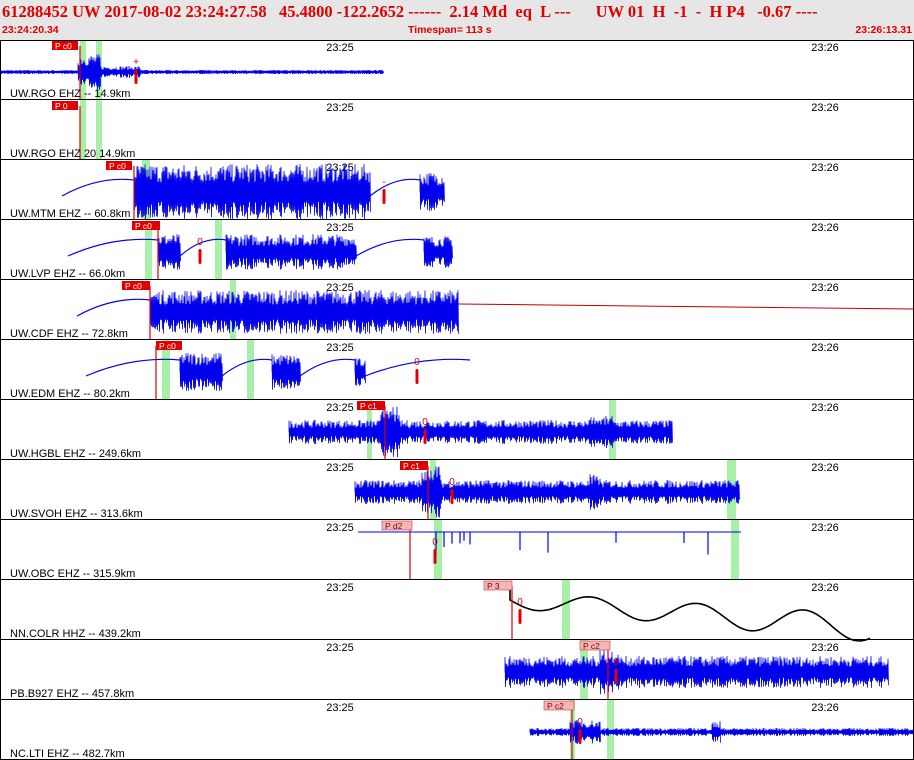 Image resolution: width=914 pixels, height=760 pixels. What do you see at coordinates (67, 274) in the screenshot?
I see `station-label: UW.LVP EHZ -- 66.0km` at bounding box center [67, 274].